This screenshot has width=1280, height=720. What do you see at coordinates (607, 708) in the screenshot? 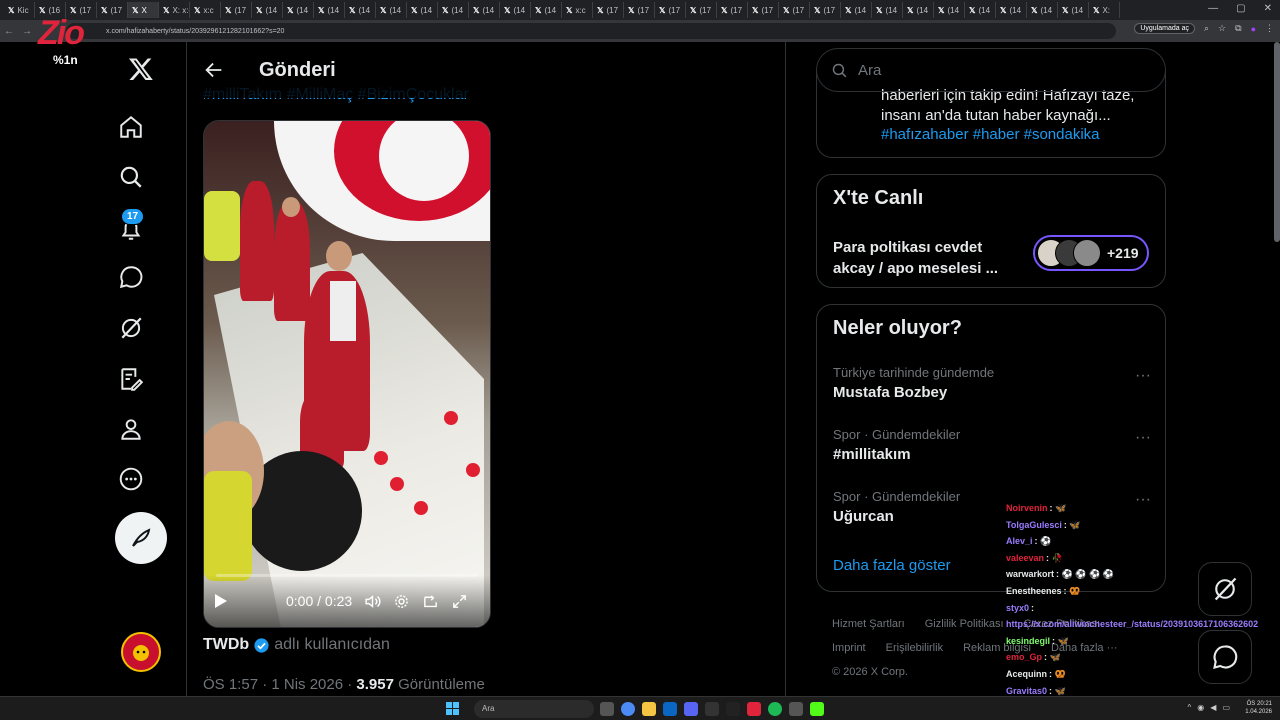
I see `taskview-icon` at bounding box center [607, 708].